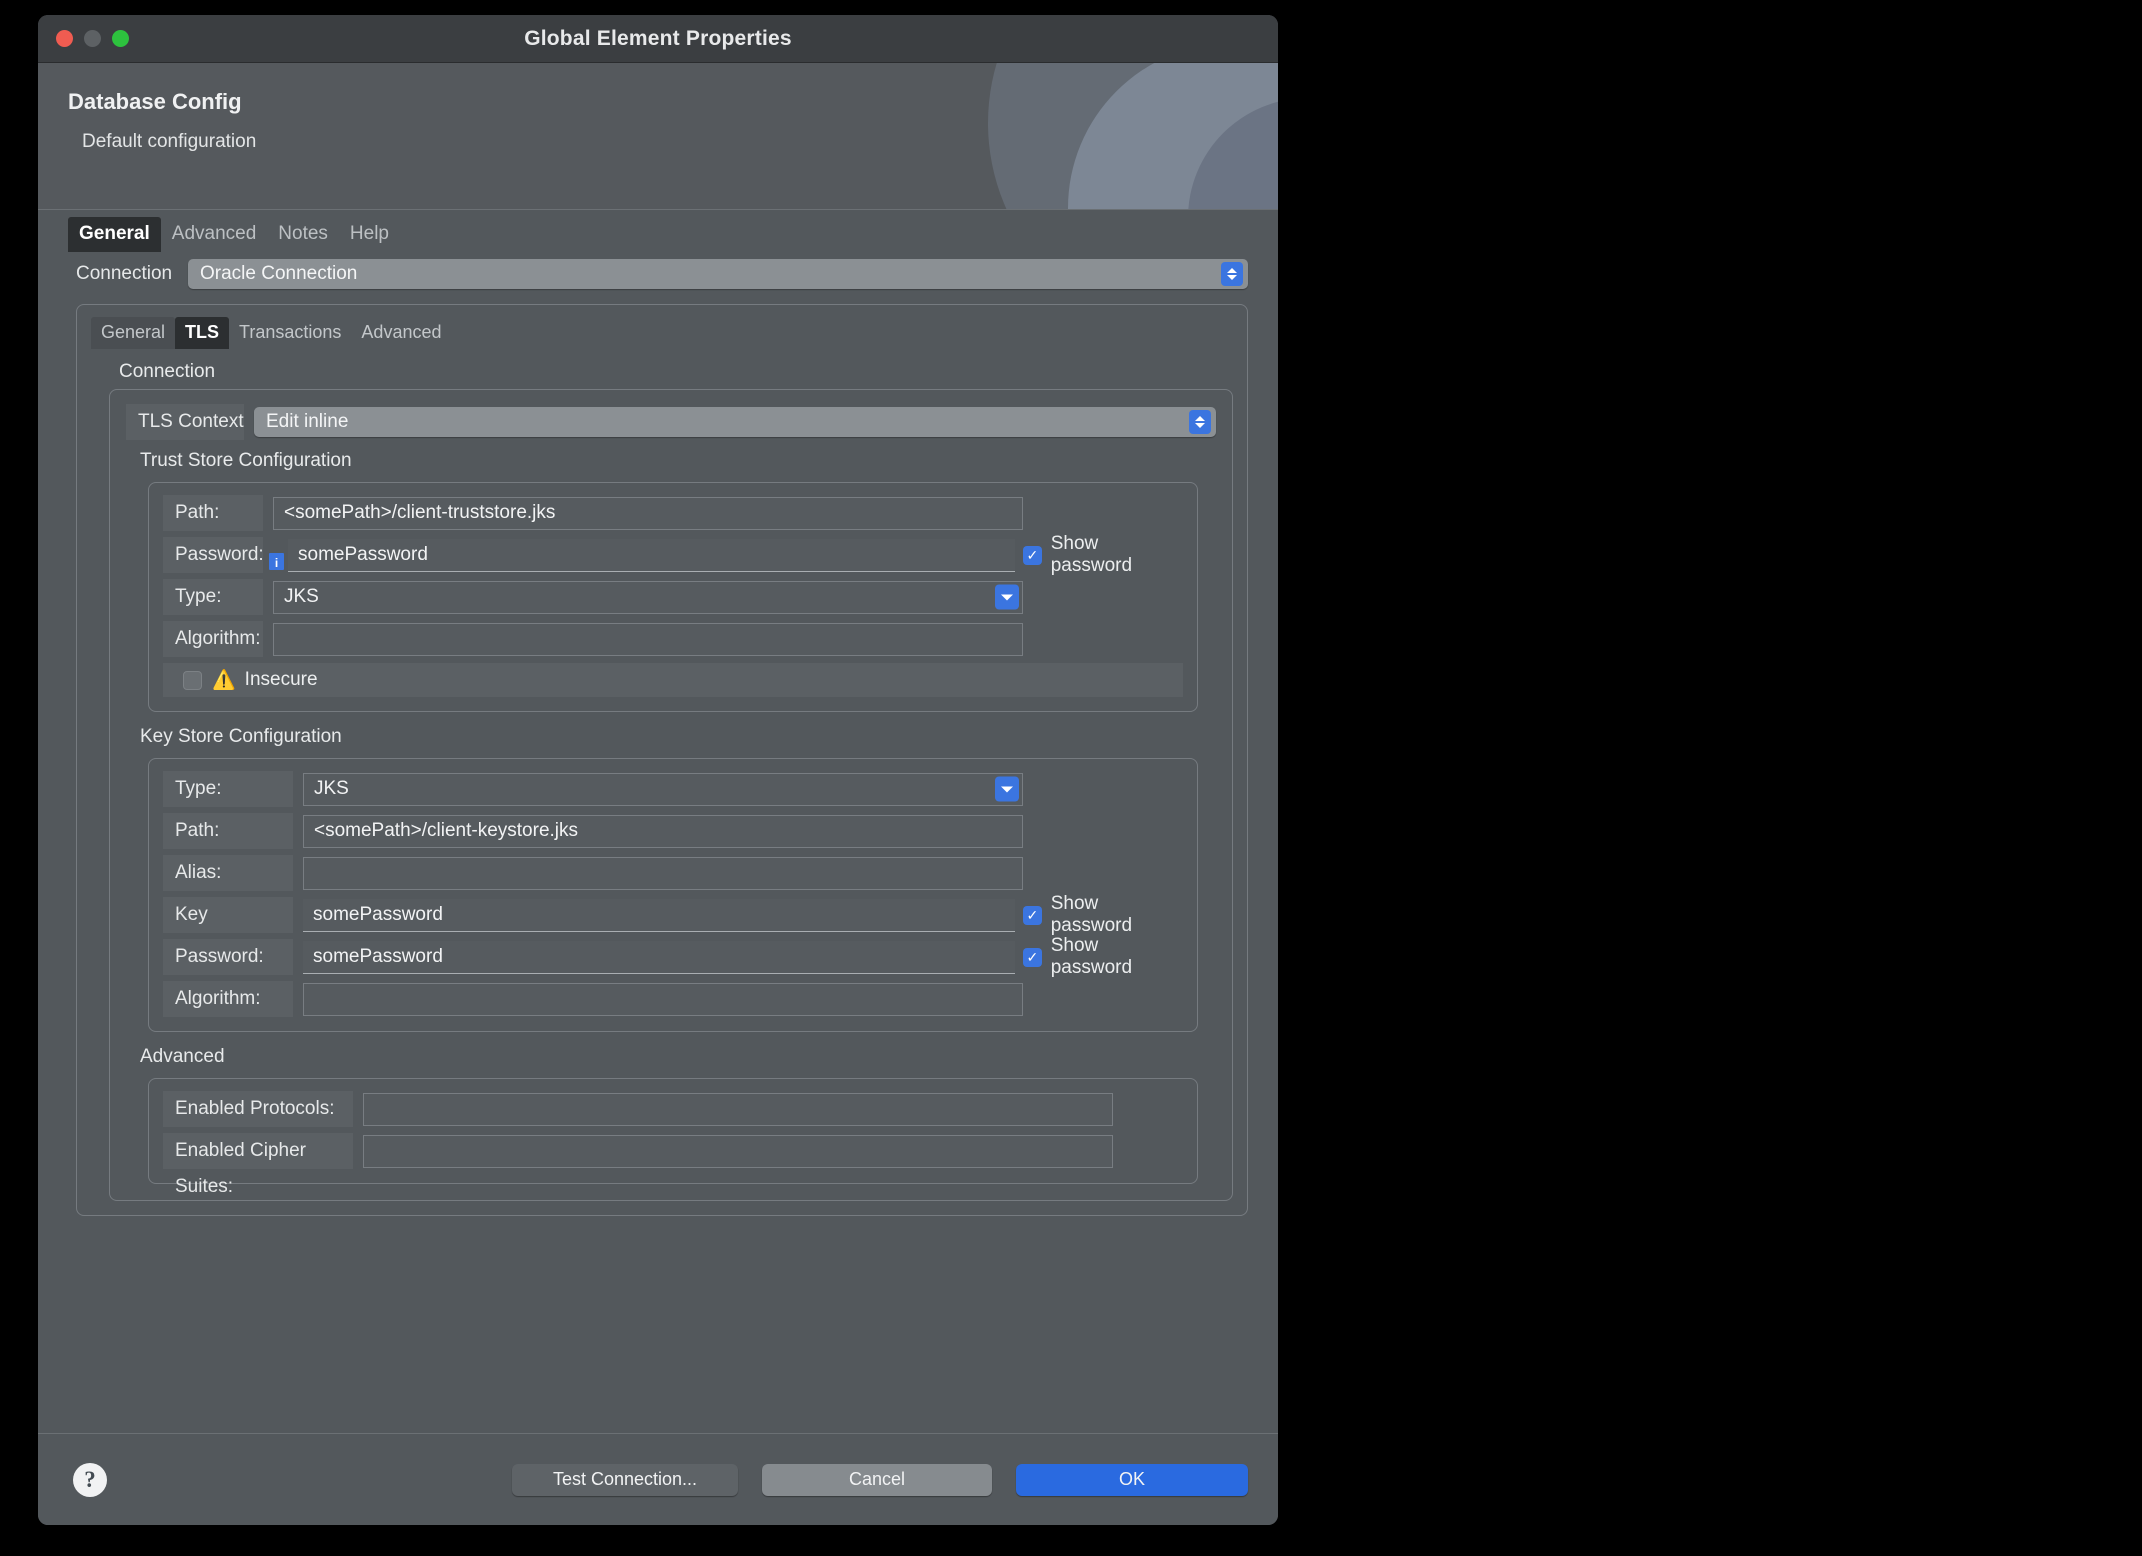  I want to click on page-title: Database Config, so click(155, 101).